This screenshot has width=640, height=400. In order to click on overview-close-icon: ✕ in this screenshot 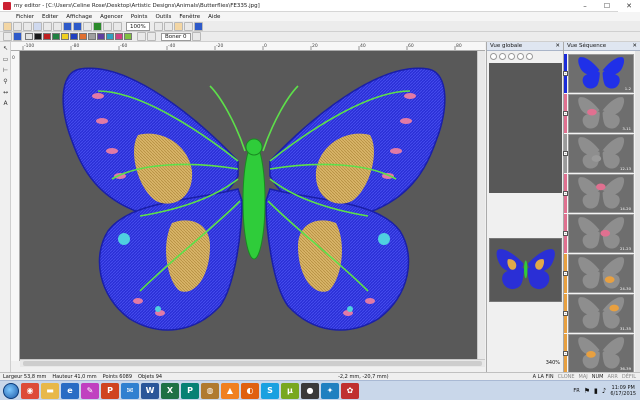, I will do `click(557, 46)`.